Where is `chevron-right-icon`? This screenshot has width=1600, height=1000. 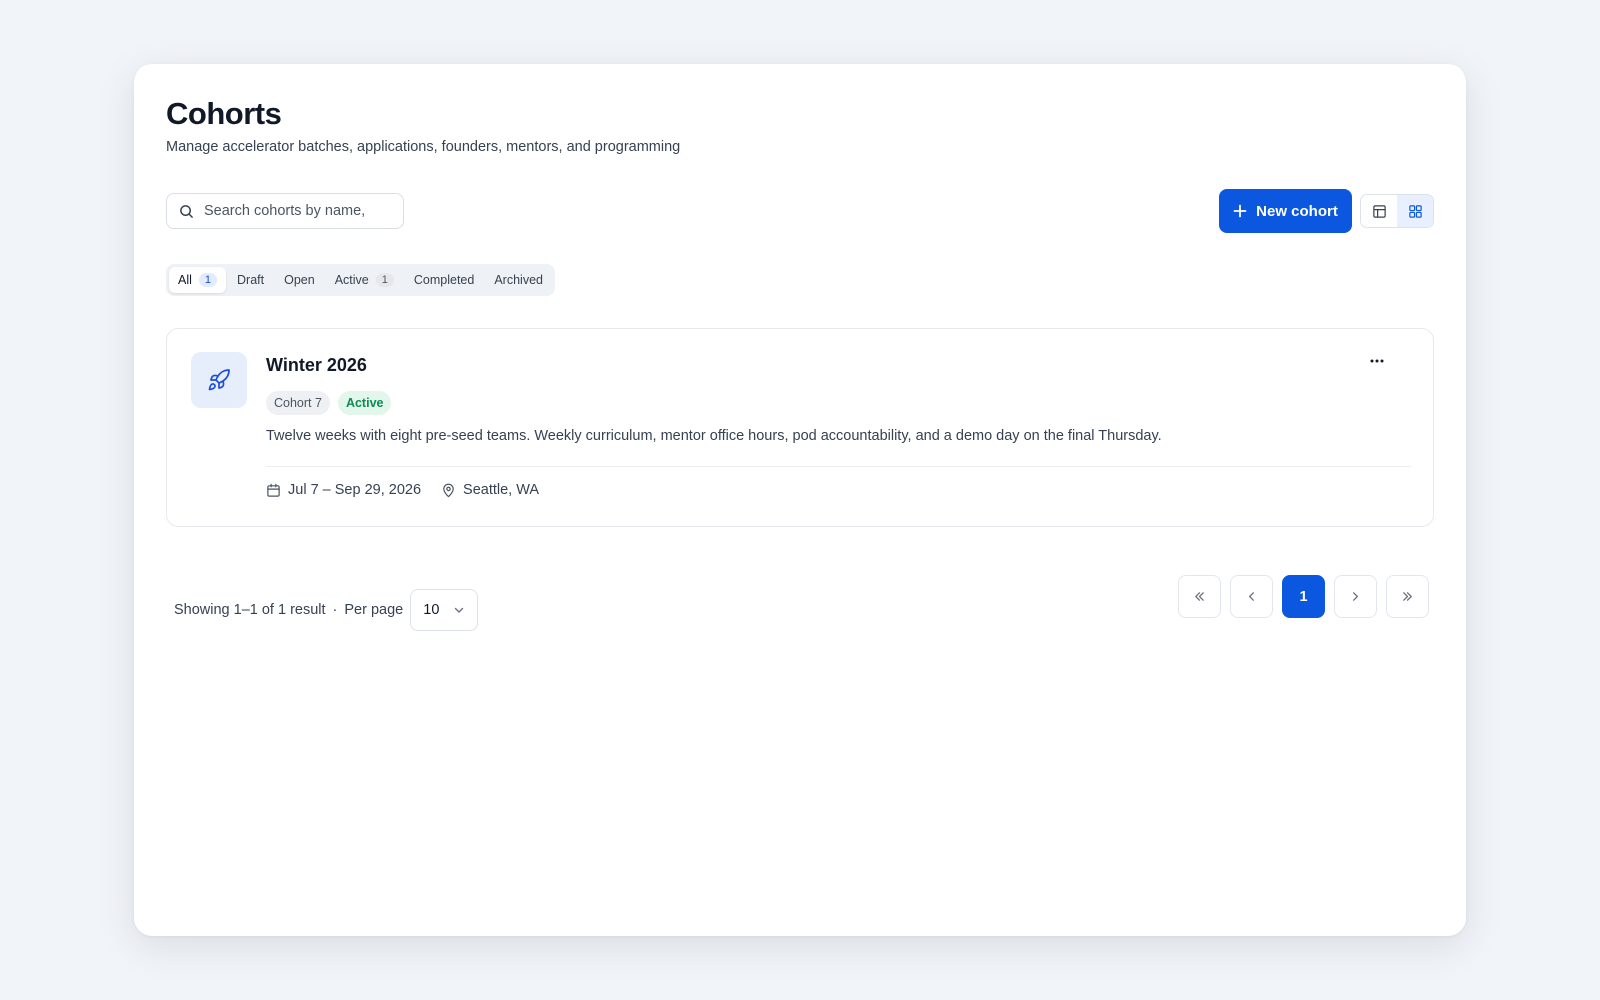 chevron-right-icon is located at coordinates (1355, 596).